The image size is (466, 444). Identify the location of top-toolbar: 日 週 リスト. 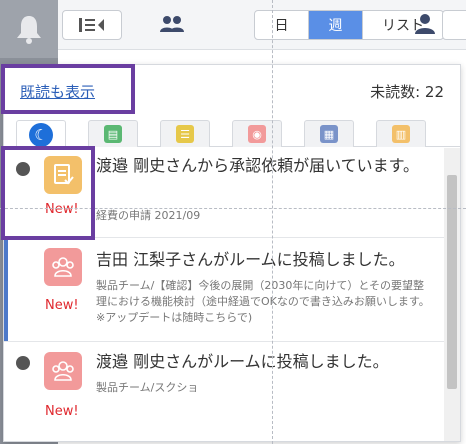
(262, 25).